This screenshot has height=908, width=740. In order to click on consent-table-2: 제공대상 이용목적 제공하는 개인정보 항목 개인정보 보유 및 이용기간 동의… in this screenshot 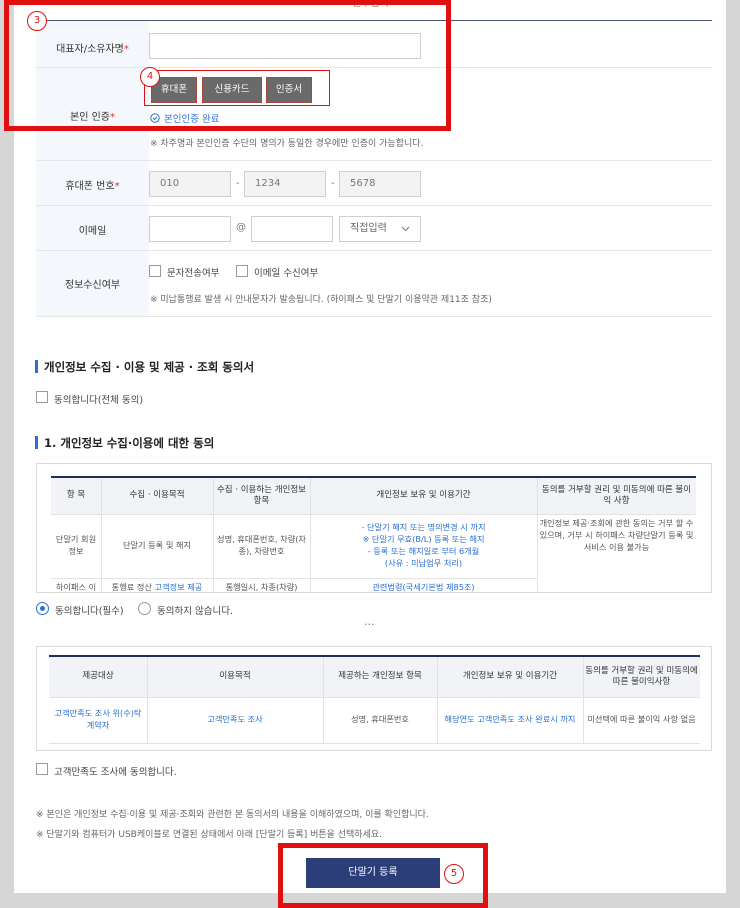, I will do `click(374, 698)`.